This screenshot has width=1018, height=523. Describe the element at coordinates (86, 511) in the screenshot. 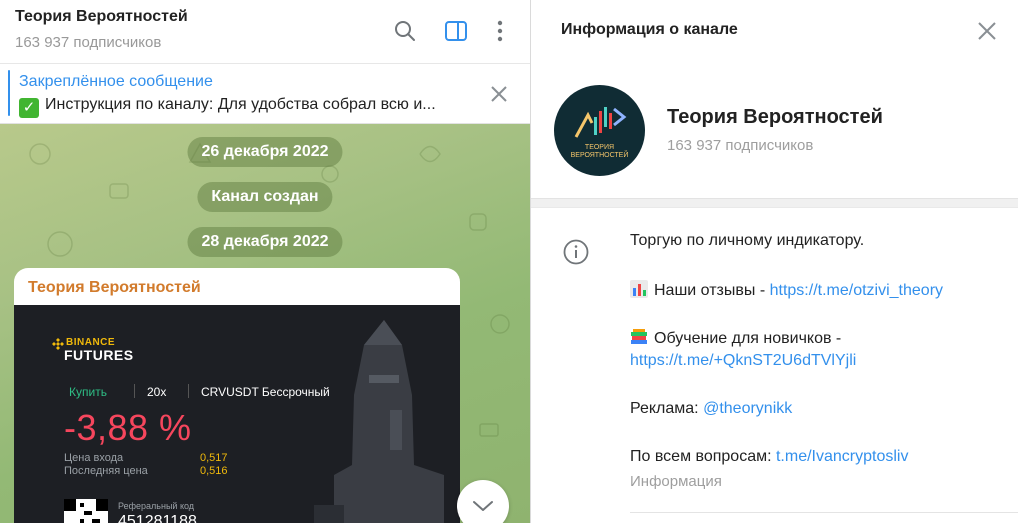

I see `qr-code` at that location.